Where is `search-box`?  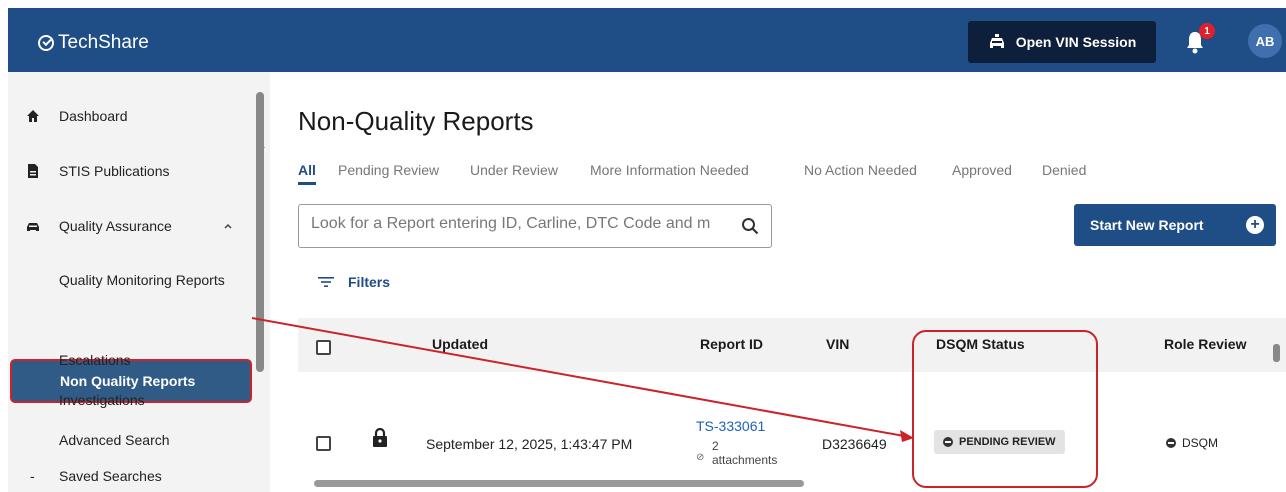
search-box is located at coordinates (535, 226).